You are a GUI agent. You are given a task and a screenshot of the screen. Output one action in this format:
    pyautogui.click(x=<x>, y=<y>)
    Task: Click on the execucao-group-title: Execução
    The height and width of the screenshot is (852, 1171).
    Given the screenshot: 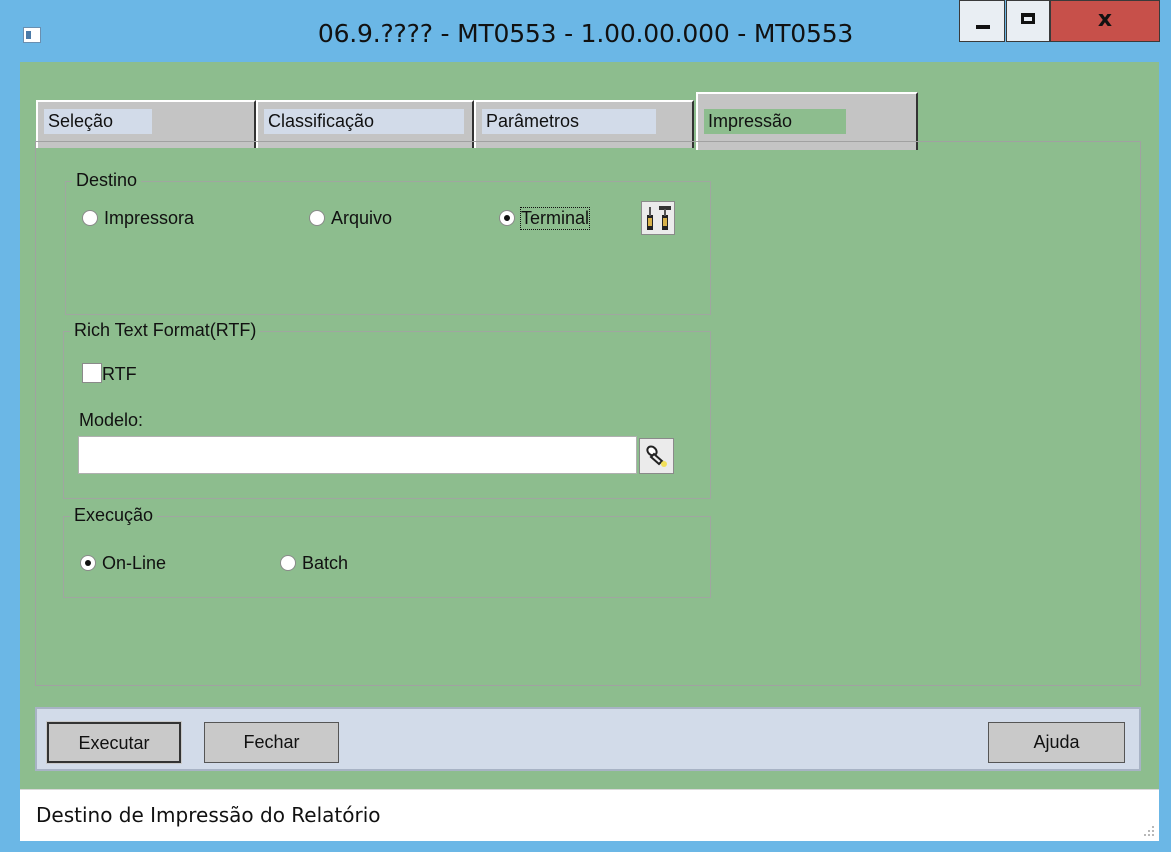 What is the action you would take?
    pyautogui.click(x=114, y=515)
    